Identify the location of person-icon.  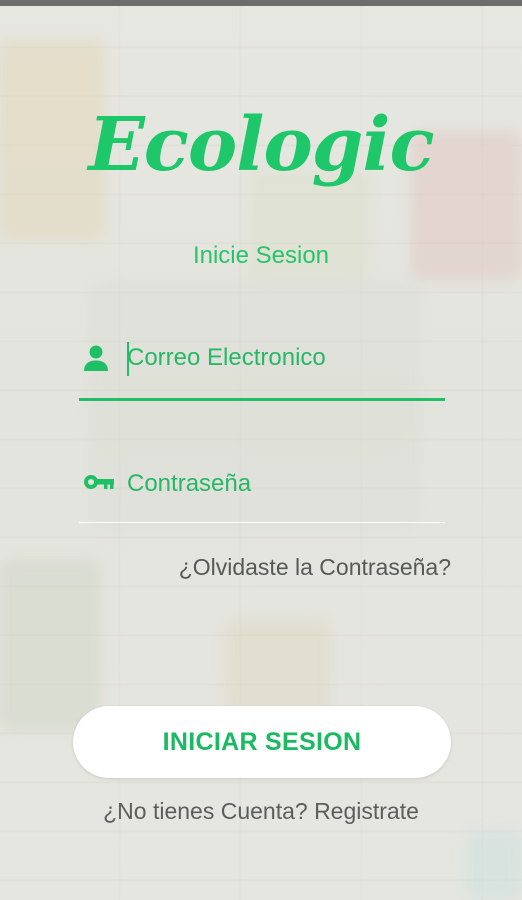
(96, 358).